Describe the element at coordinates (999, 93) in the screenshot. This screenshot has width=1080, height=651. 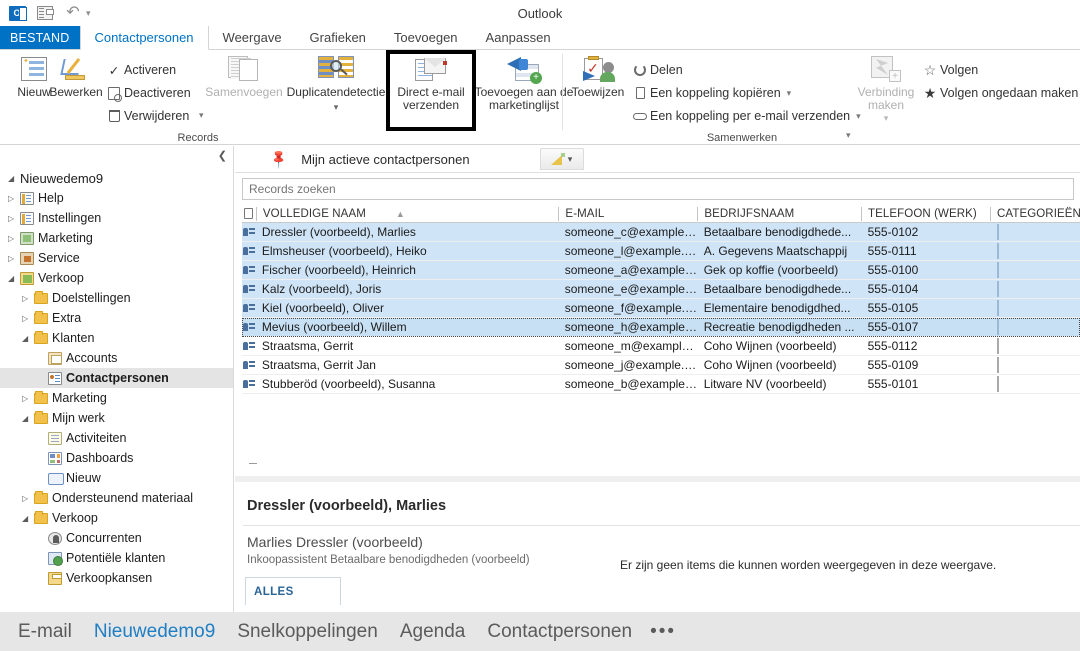
I see `unfollow-button: ★ Volgen ongedaan maken` at that location.